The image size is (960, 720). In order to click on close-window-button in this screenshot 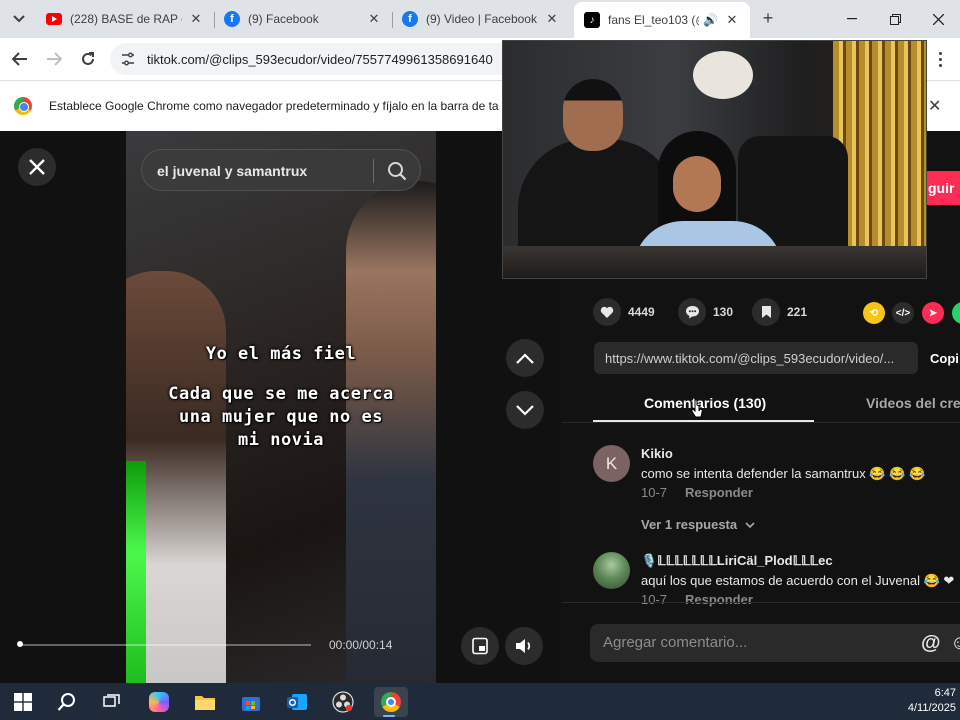, I will do `click(938, 19)`.